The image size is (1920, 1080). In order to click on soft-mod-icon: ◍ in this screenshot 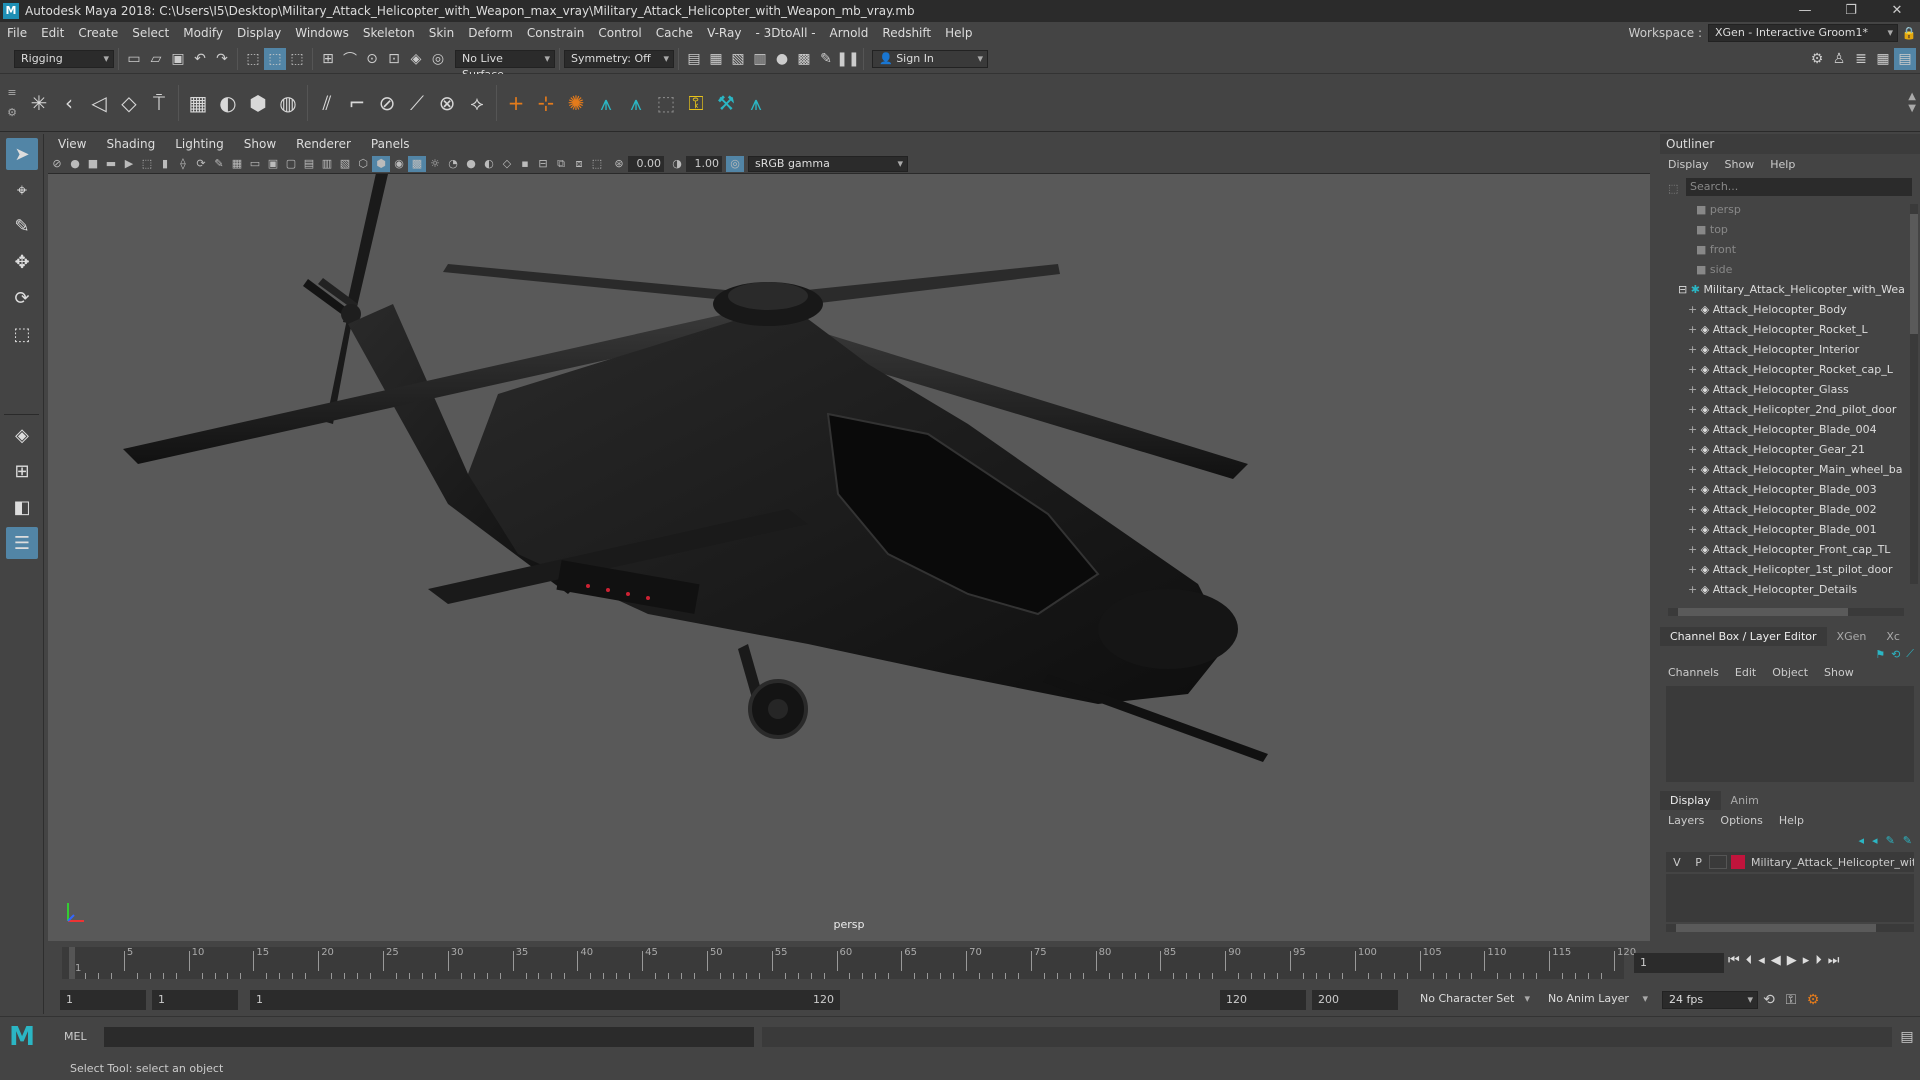, I will do `click(288, 103)`.